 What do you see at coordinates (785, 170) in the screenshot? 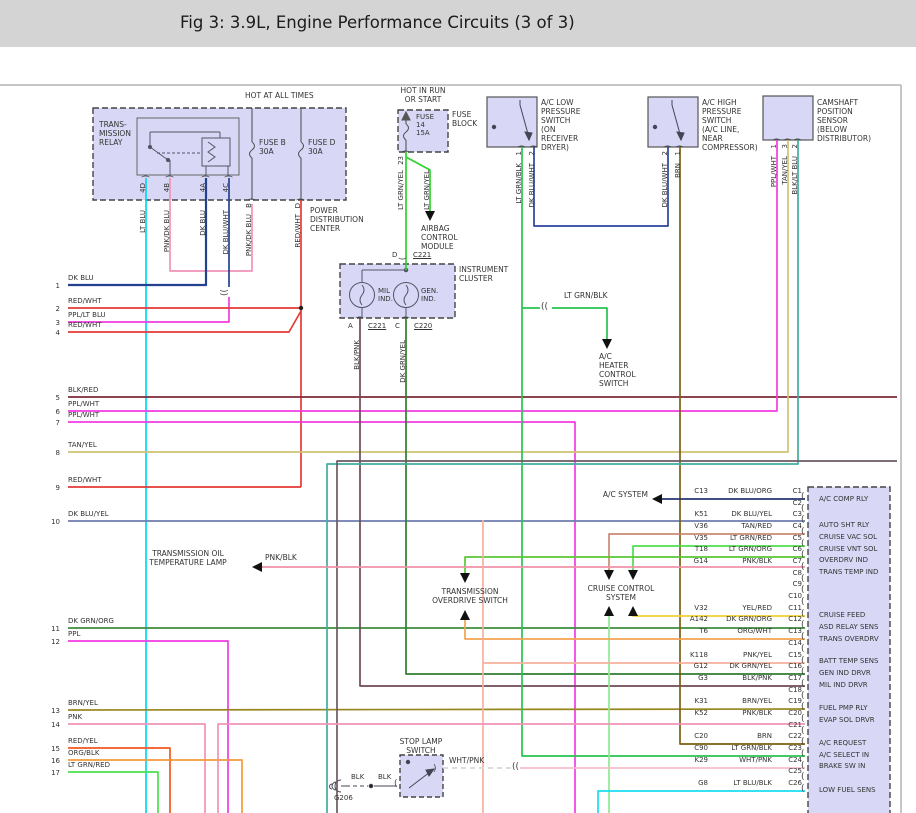
I see `wire-tan-yel-label: TAN/YEL` at bounding box center [785, 170].